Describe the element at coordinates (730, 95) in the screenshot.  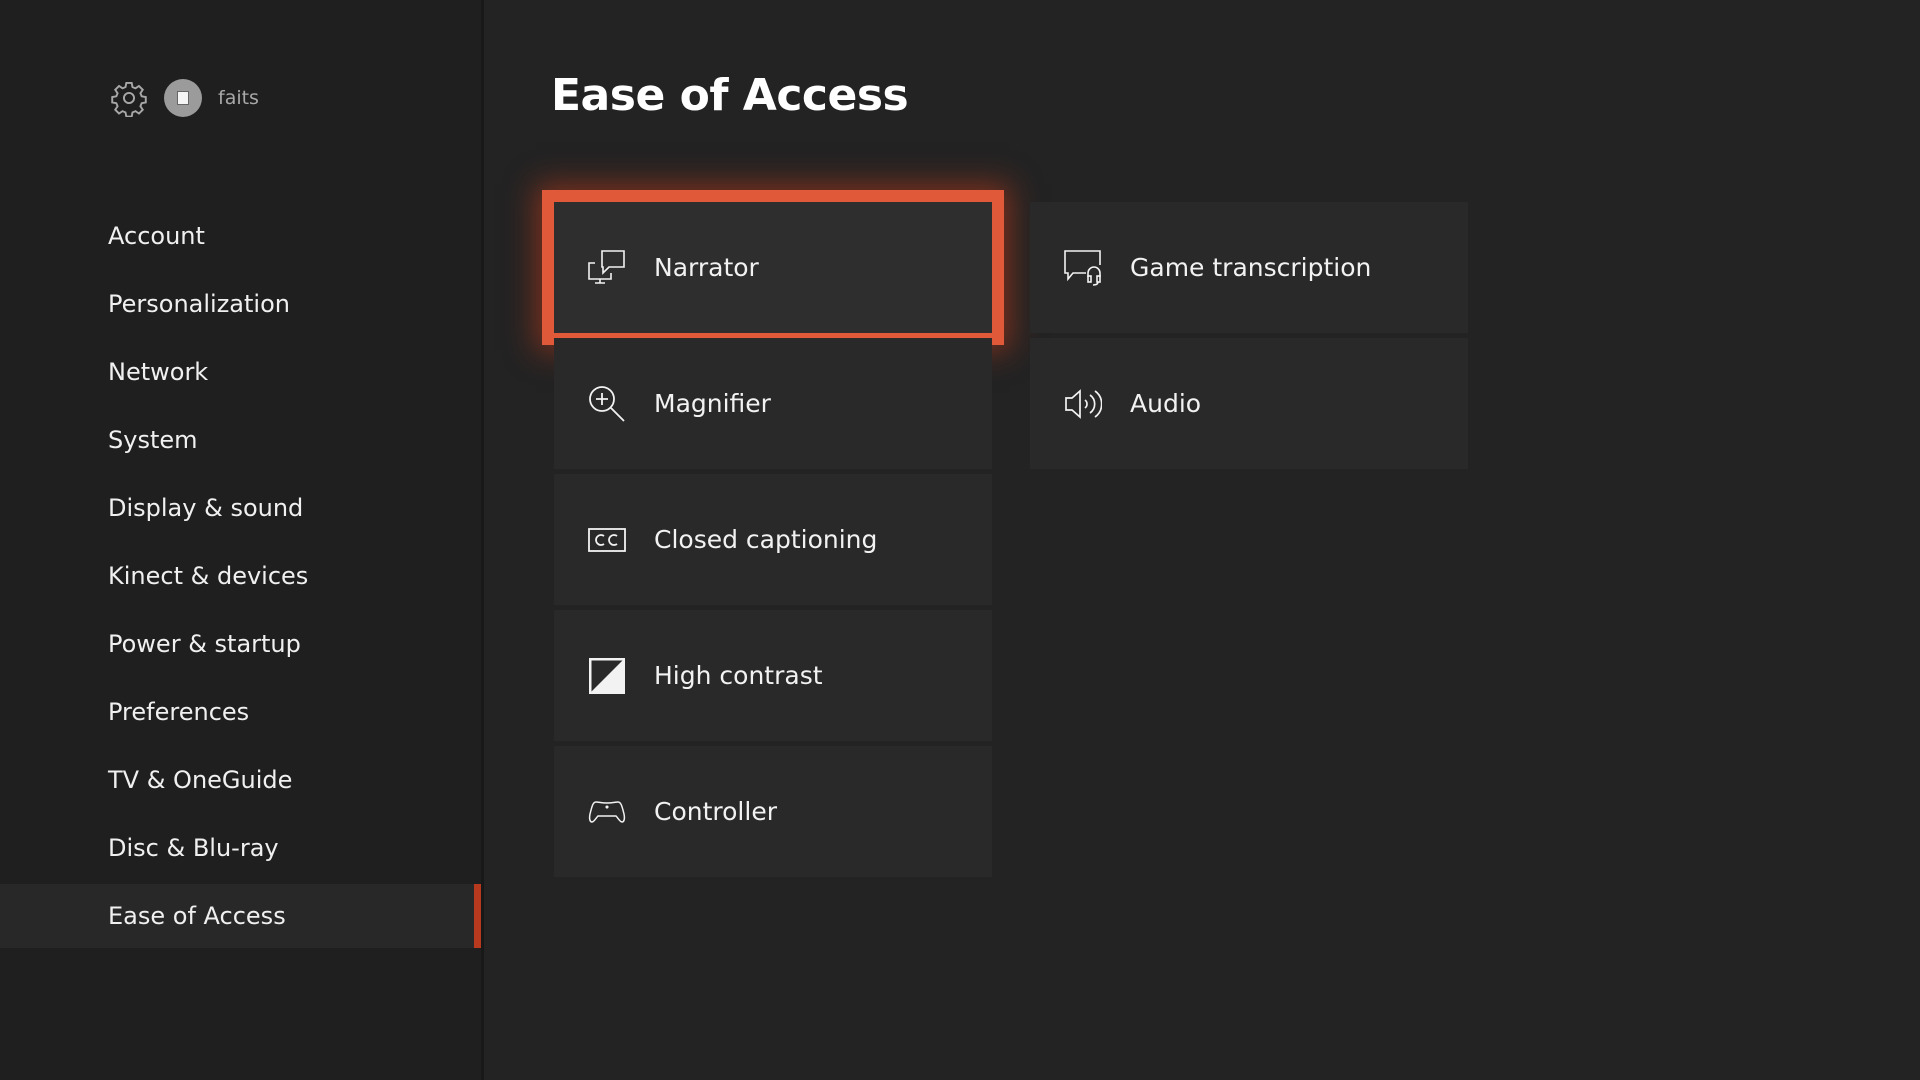
I see `page-title: Ease of Access` at that location.